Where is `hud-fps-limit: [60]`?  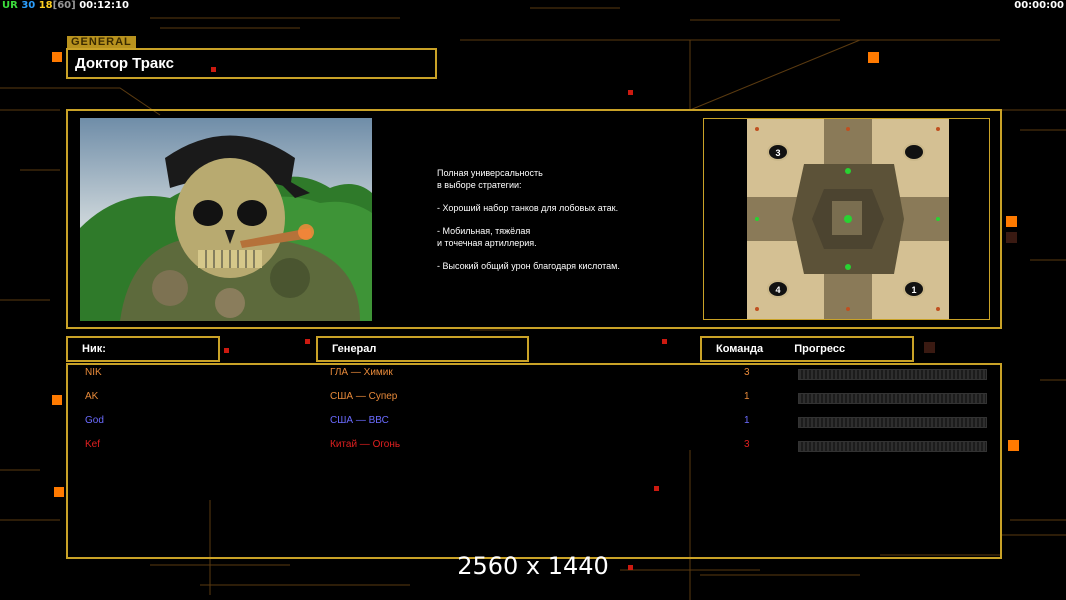
hud-fps-limit: [60] is located at coordinates (64, 5).